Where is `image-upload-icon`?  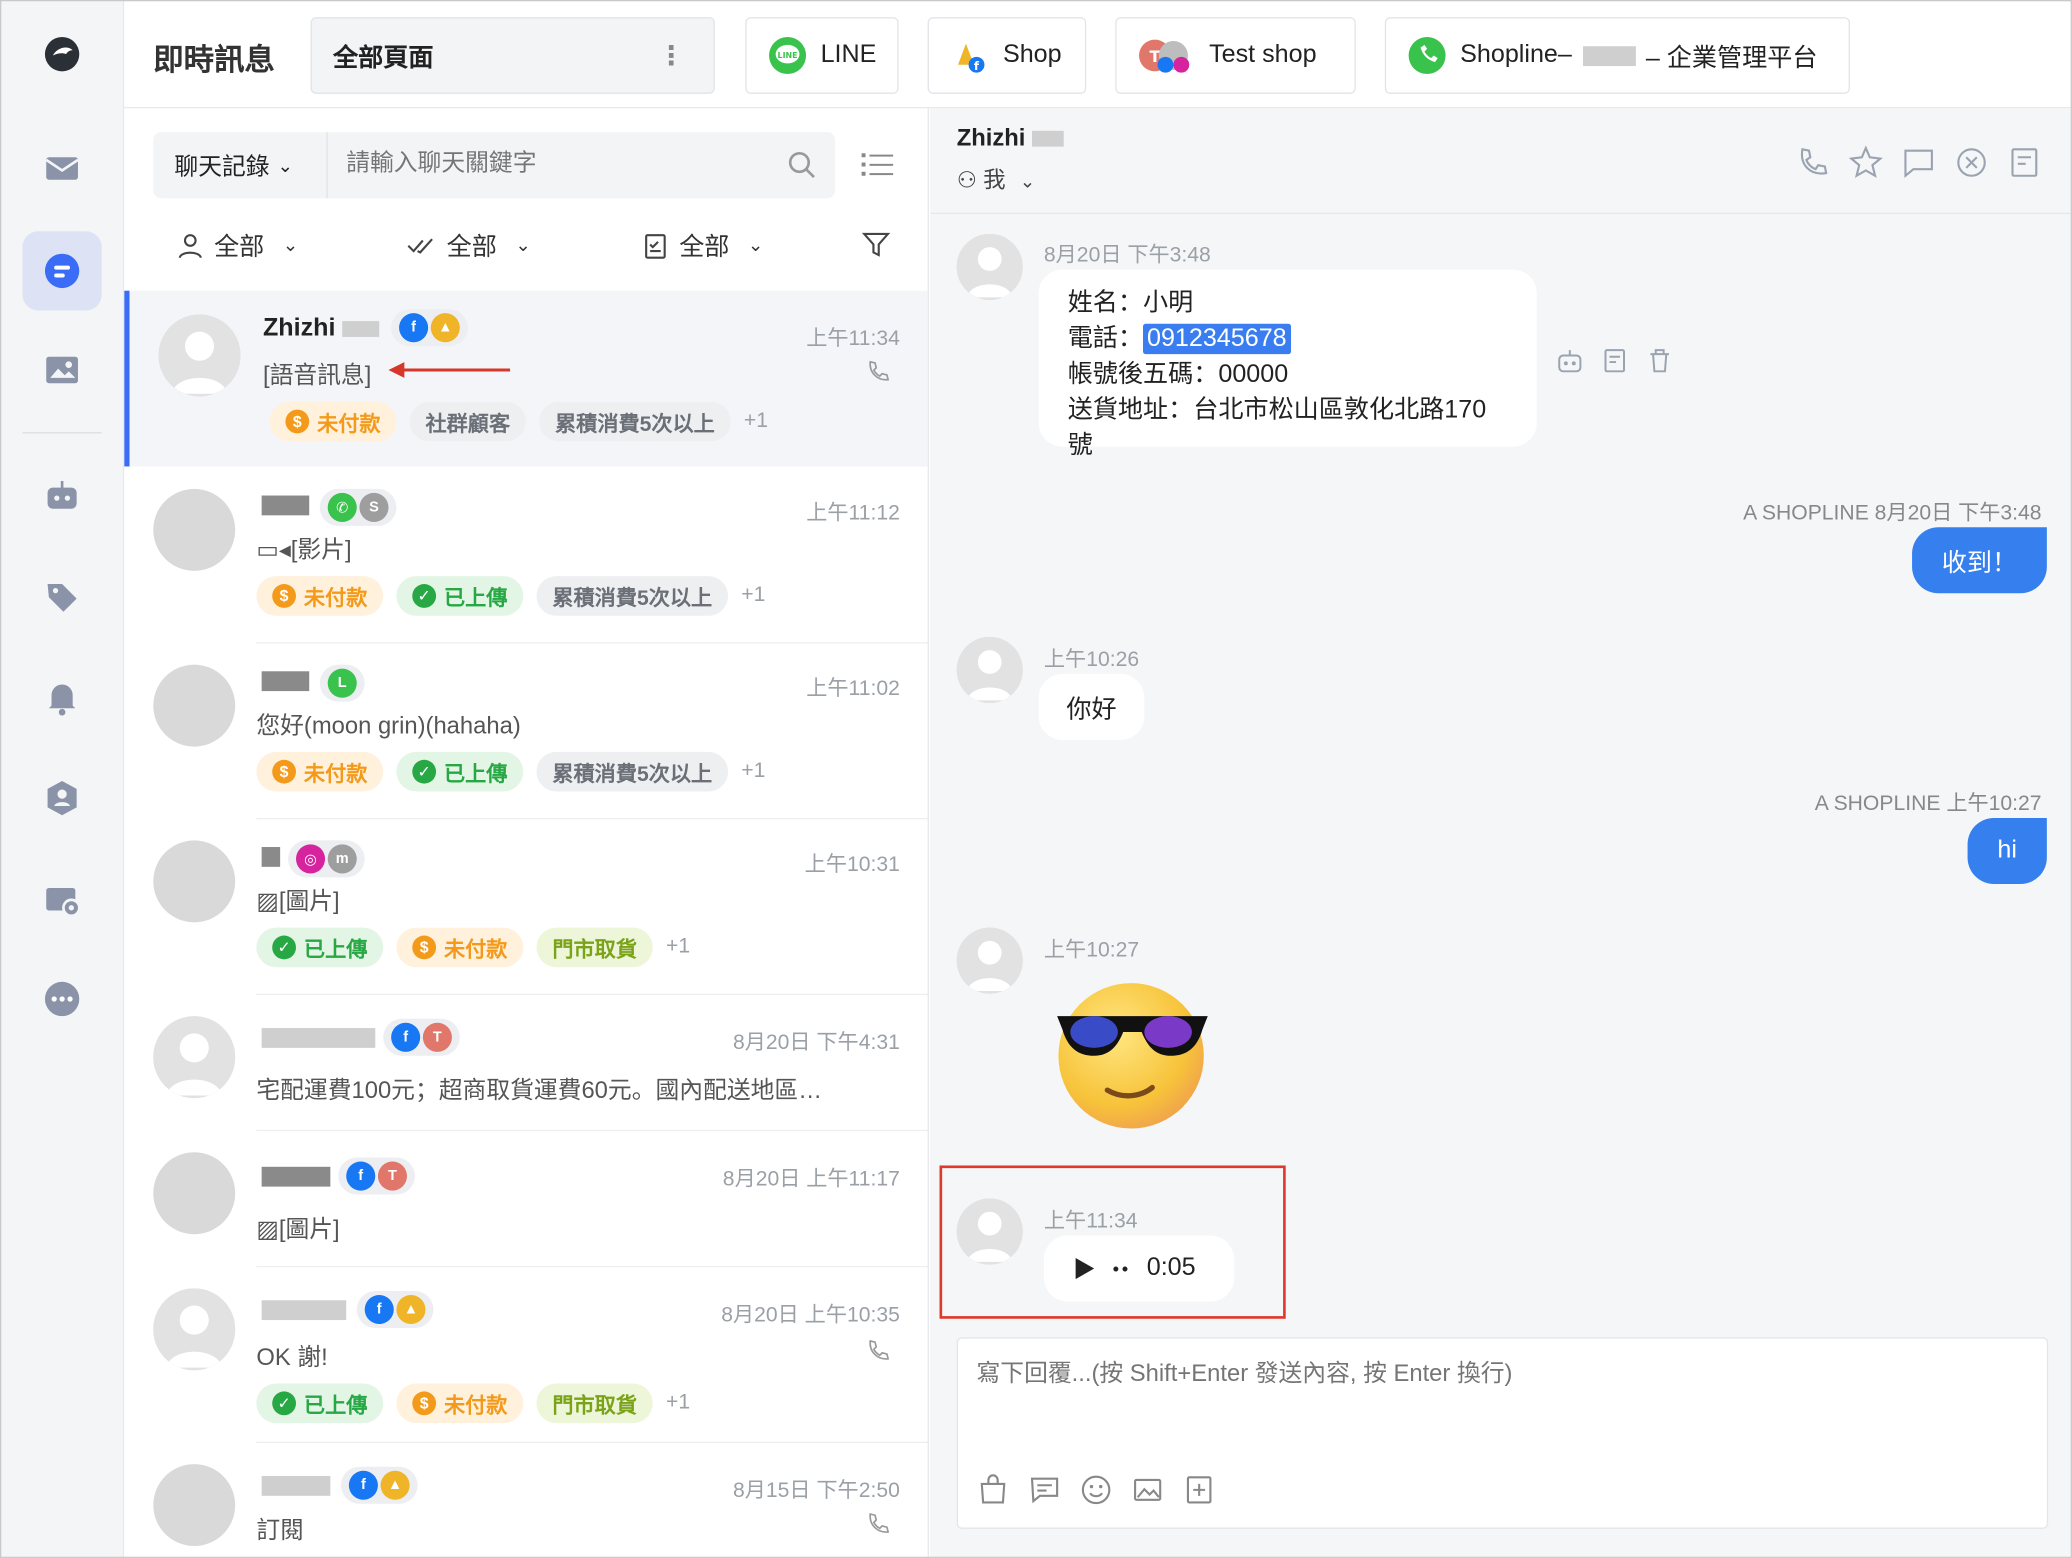 image-upload-icon is located at coordinates (1147, 1489).